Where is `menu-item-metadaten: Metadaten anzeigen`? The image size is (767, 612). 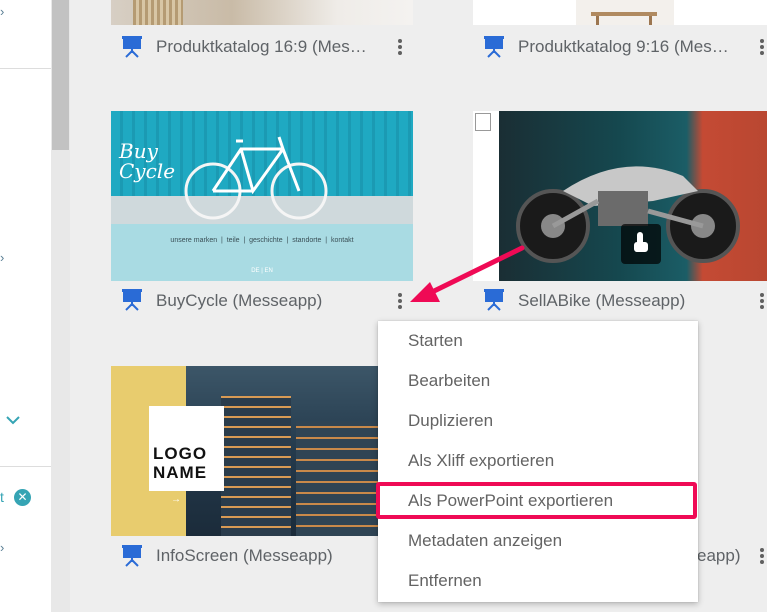
menu-item-metadaten: Metadaten anzeigen is located at coordinates (538, 541).